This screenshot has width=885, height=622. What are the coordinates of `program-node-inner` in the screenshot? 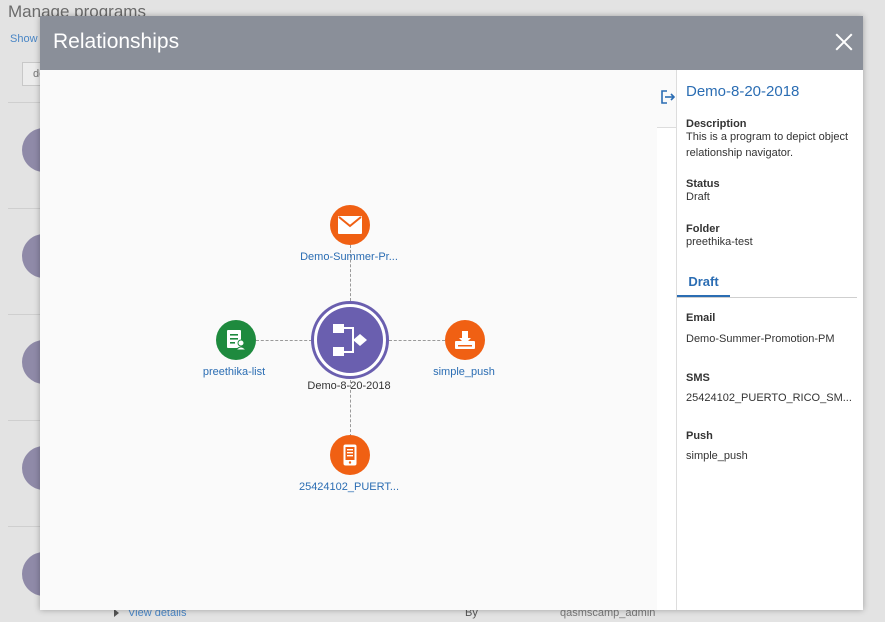 It's located at (350, 340).